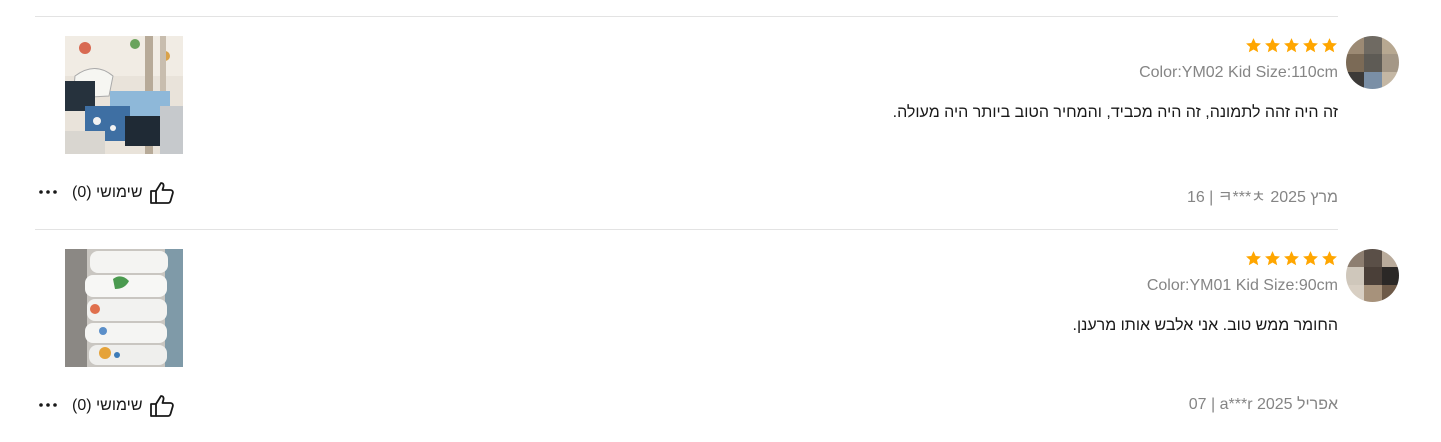 The width and height of the screenshot is (1441, 442). What do you see at coordinates (124, 308) in the screenshot?
I see `review-photo-folded-shirts` at bounding box center [124, 308].